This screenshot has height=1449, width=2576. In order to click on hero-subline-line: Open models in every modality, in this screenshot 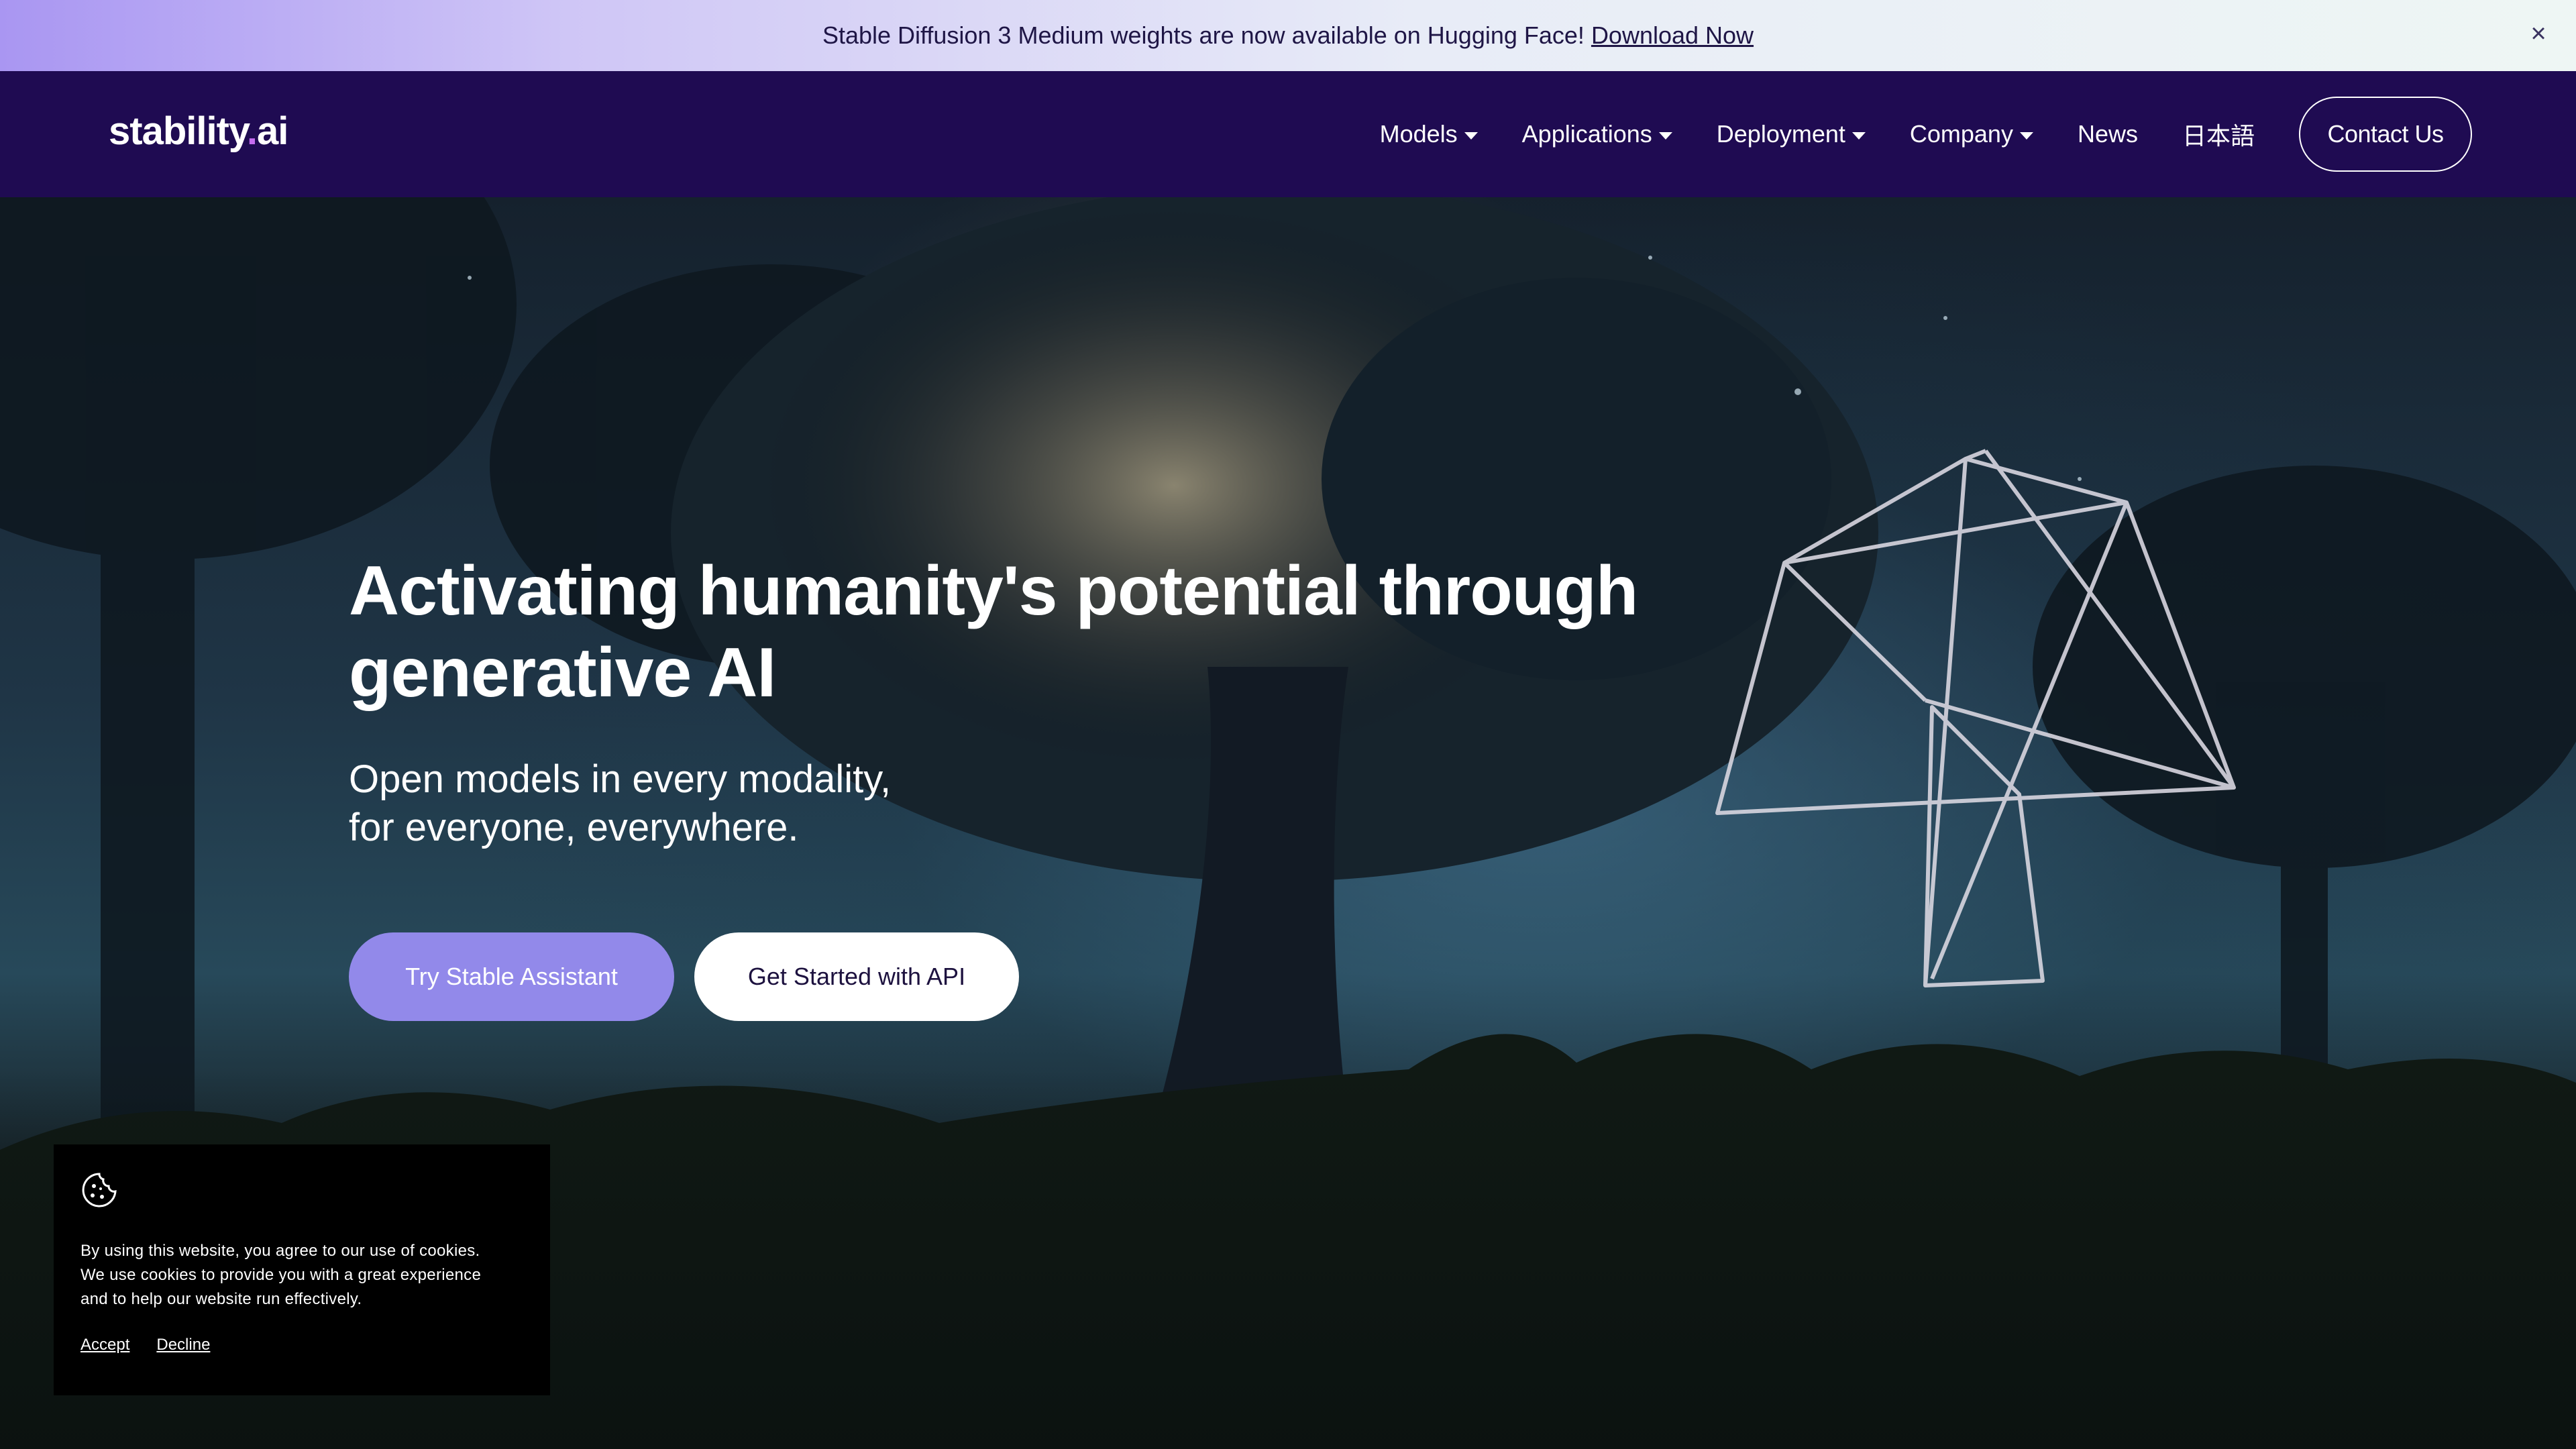, I will do `click(620, 779)`.